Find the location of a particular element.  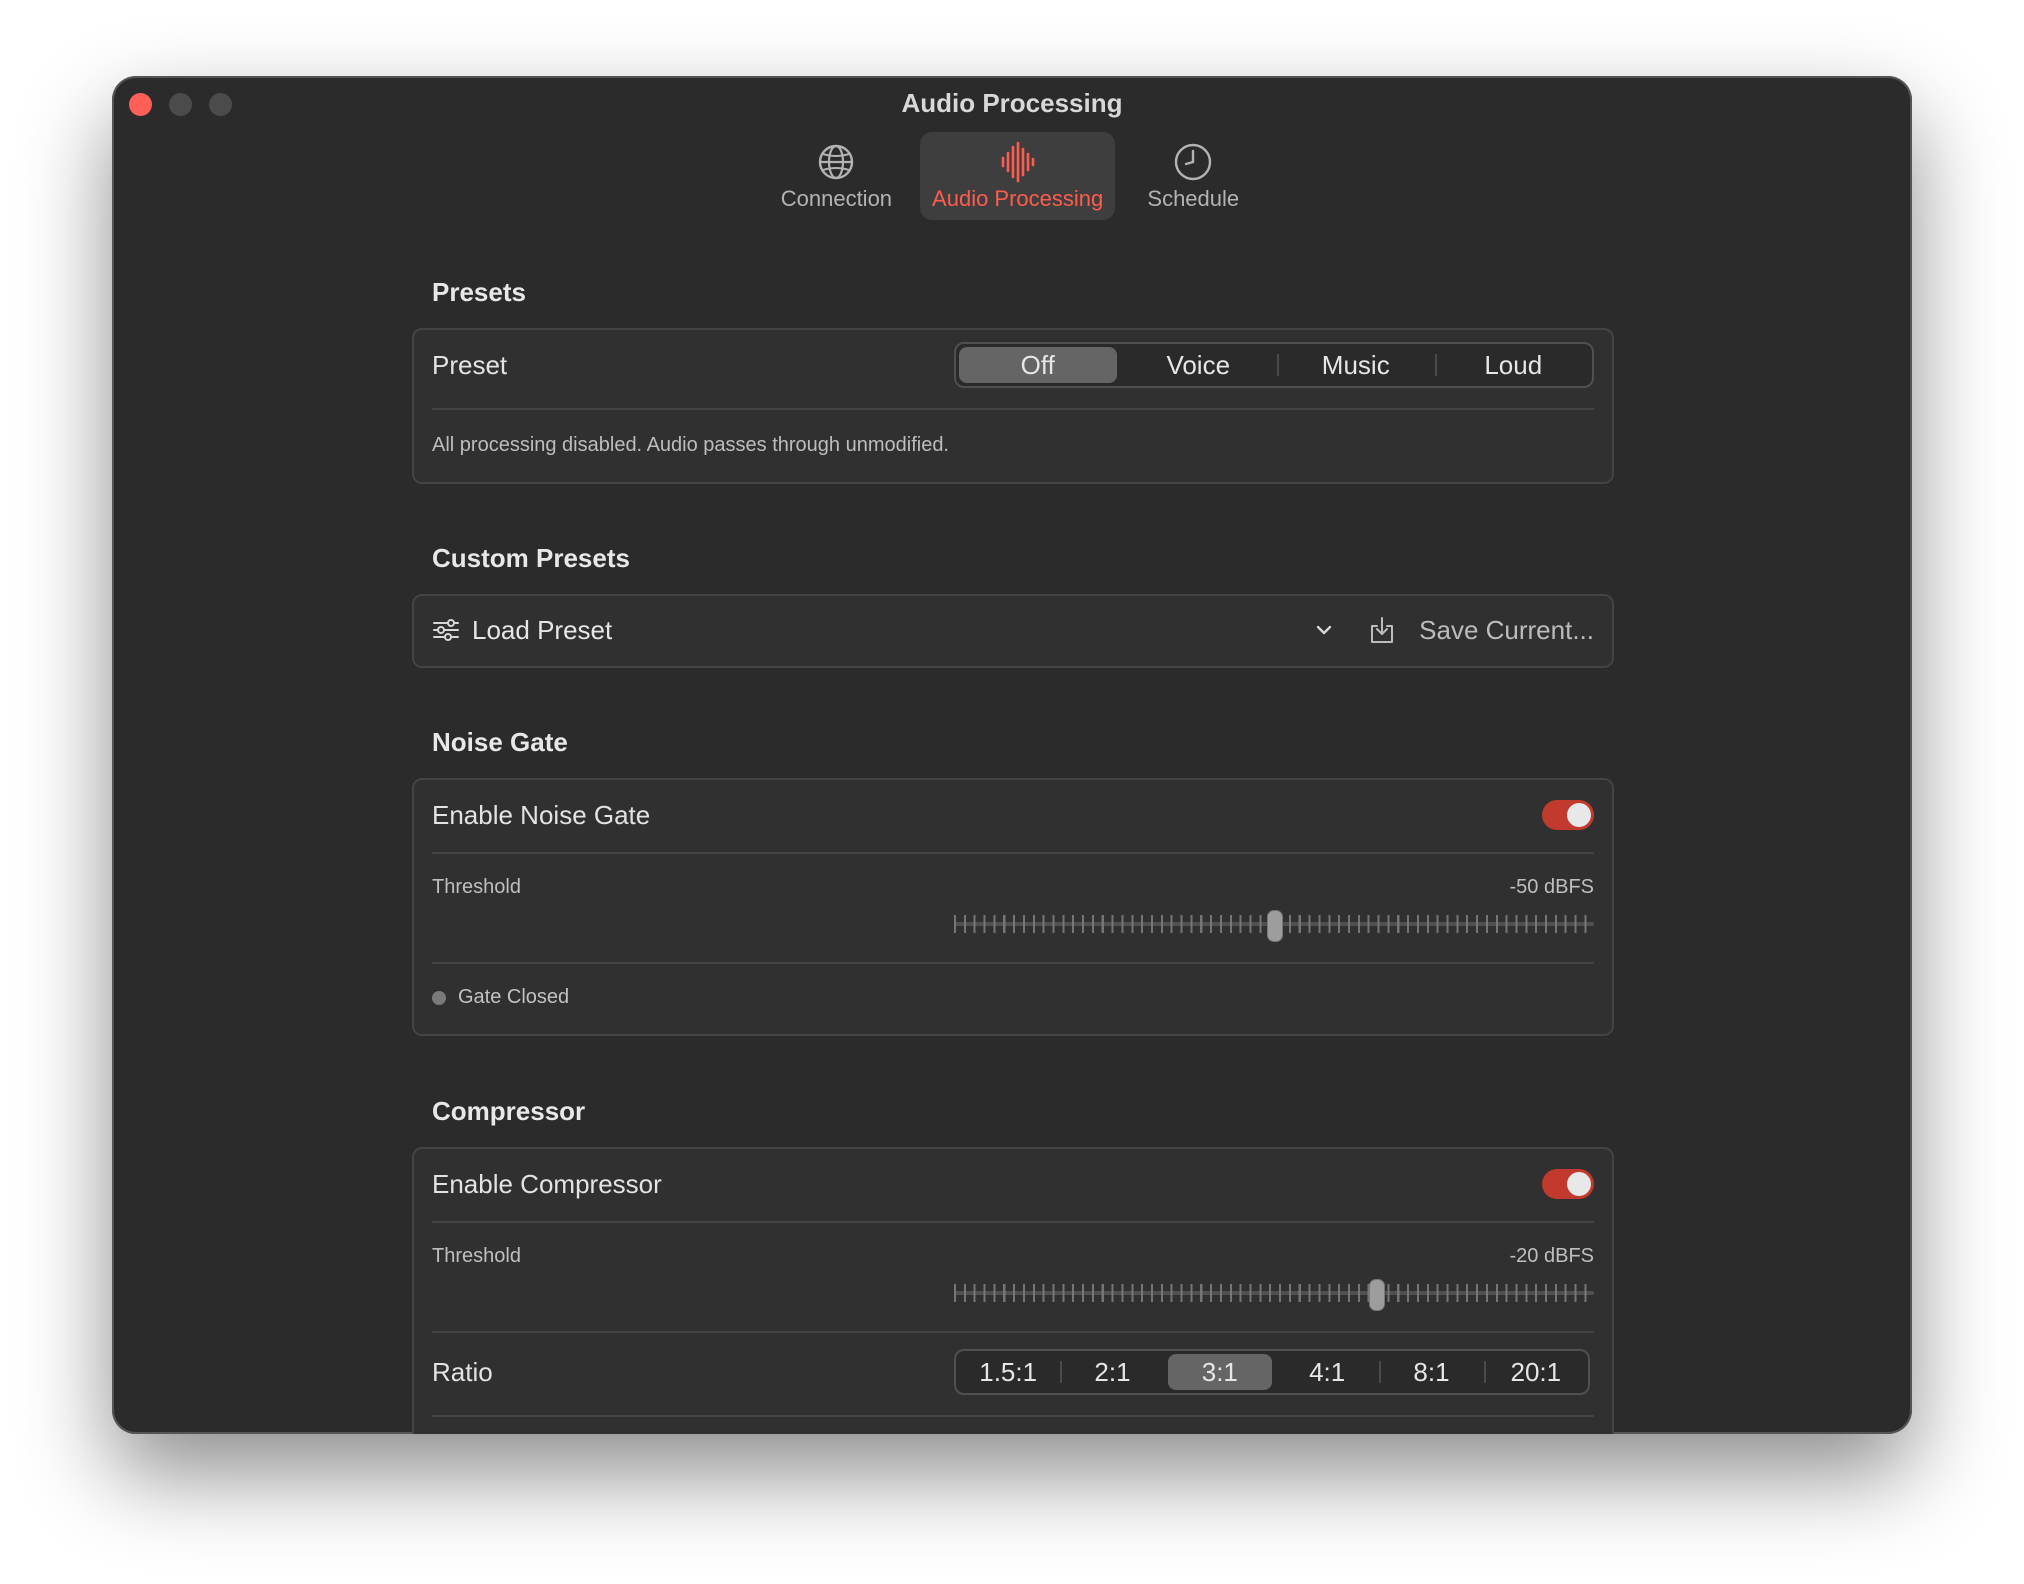

preset-option-voice: Voice is located at coordinates (1199, 365).